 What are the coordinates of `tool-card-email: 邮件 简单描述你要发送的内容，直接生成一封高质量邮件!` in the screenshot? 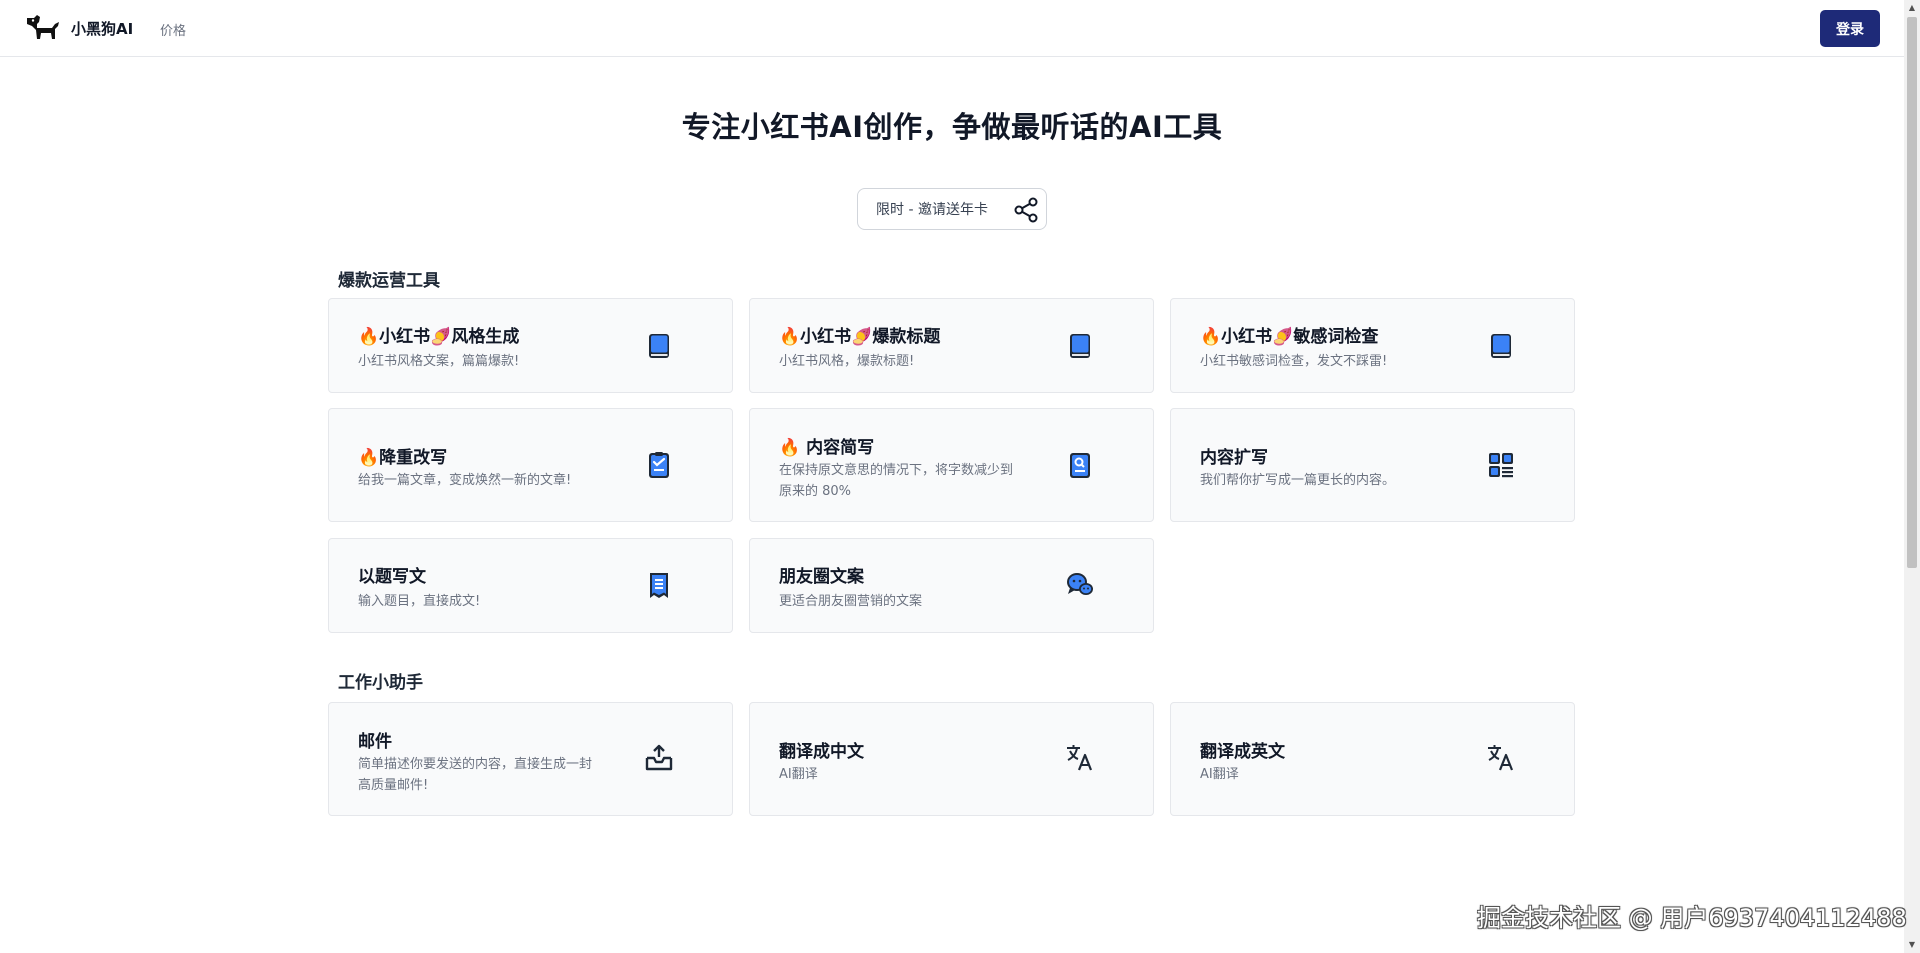 It's located at (530, 759).